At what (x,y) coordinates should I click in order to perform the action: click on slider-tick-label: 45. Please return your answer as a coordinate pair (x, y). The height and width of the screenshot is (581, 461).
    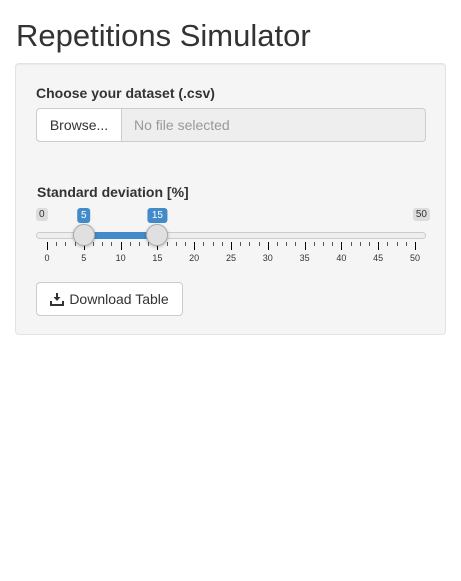
    Looking at the image, I should click on (378, 258).